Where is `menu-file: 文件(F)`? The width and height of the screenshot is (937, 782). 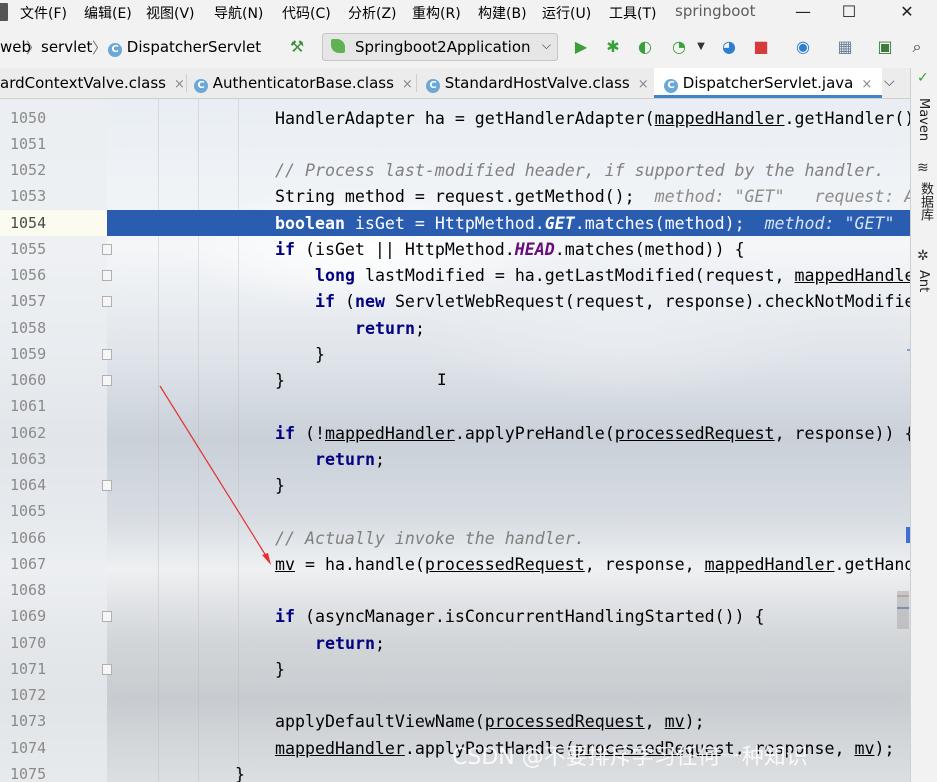
menu-file: 文件(F) is located at coordinates (43, 13).